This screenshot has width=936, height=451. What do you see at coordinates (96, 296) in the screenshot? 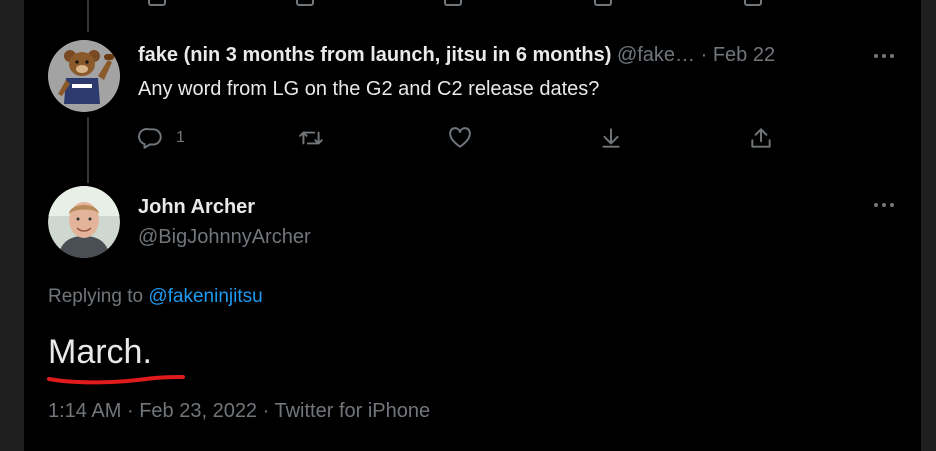
I see `replying-prefix: Replying to` at bounding box center [96, 296].